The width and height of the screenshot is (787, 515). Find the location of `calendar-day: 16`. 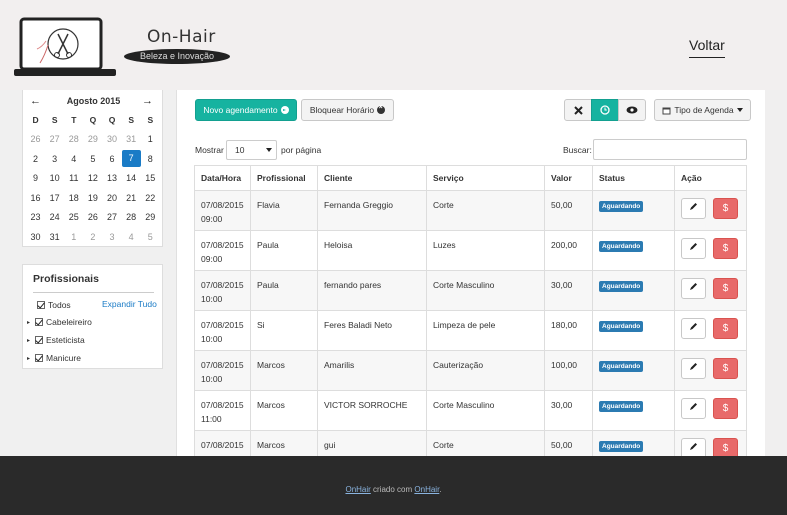

calendar-day: 16 is located at coordinates (35, 198).